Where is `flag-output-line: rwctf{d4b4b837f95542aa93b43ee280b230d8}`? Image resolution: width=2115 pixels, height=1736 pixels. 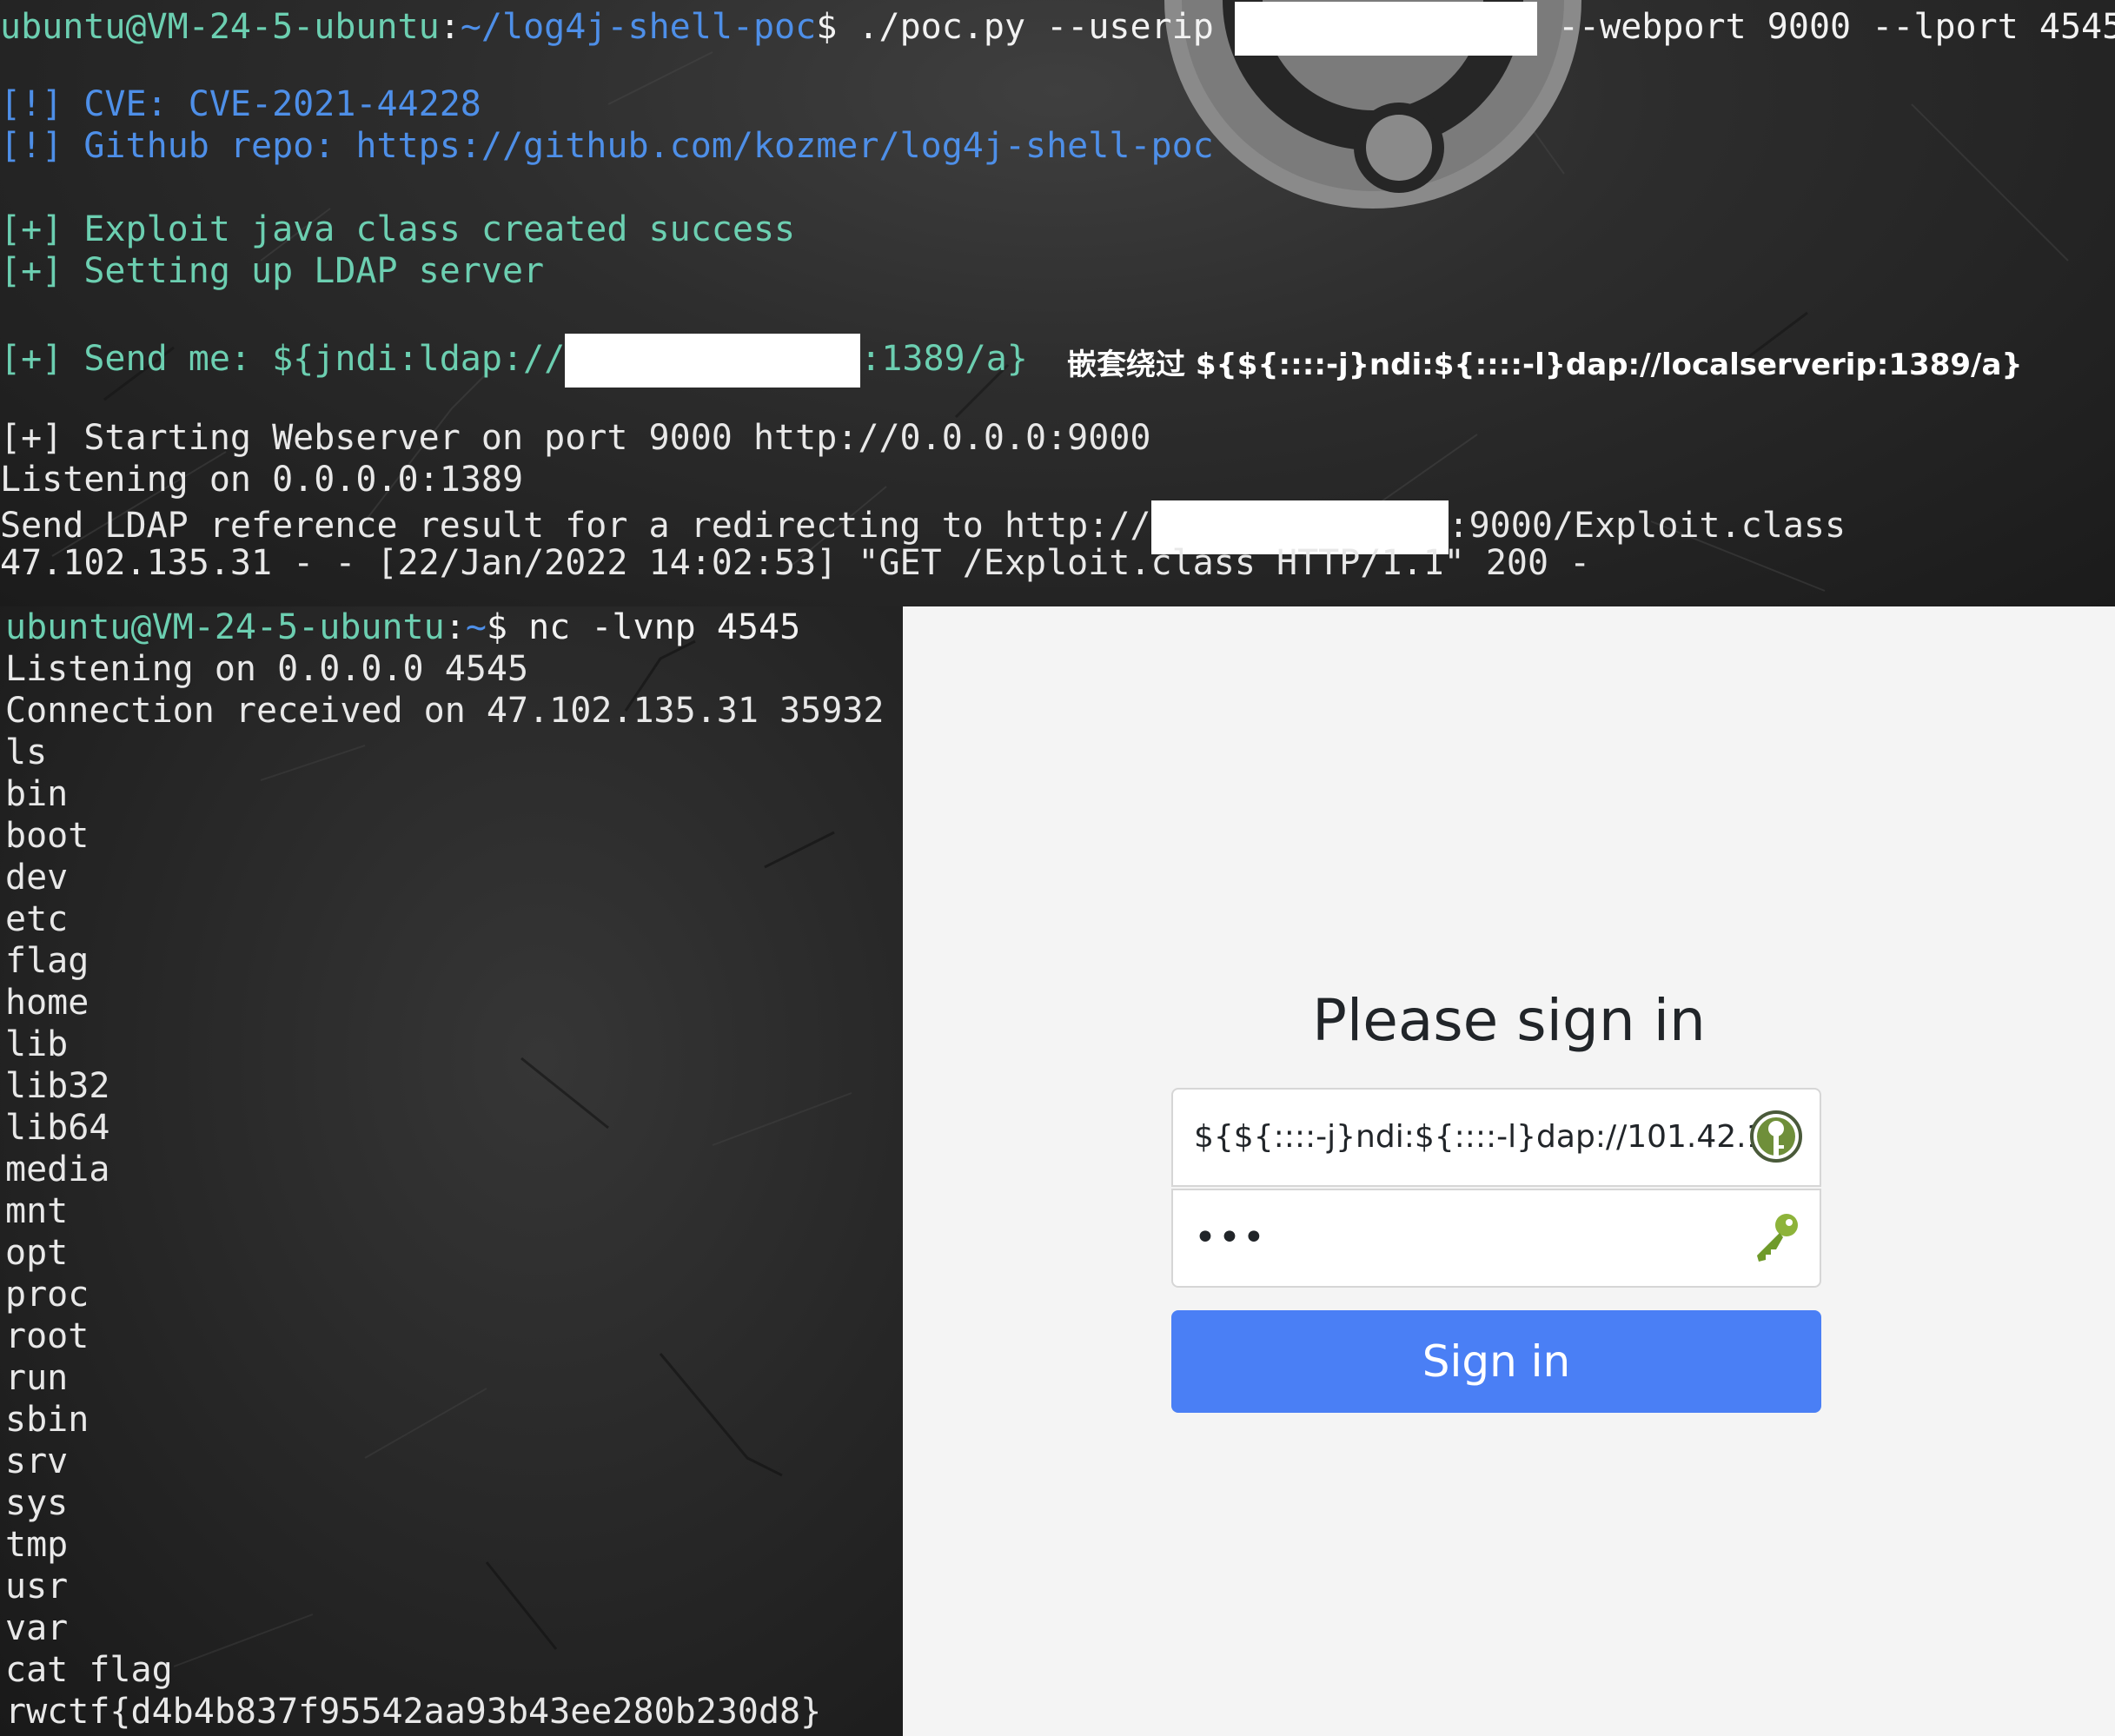 flag-output-line: rwctf{d4b4b837f95542aa93b43ee280b230d8} is located at coordinates (414, 1712).